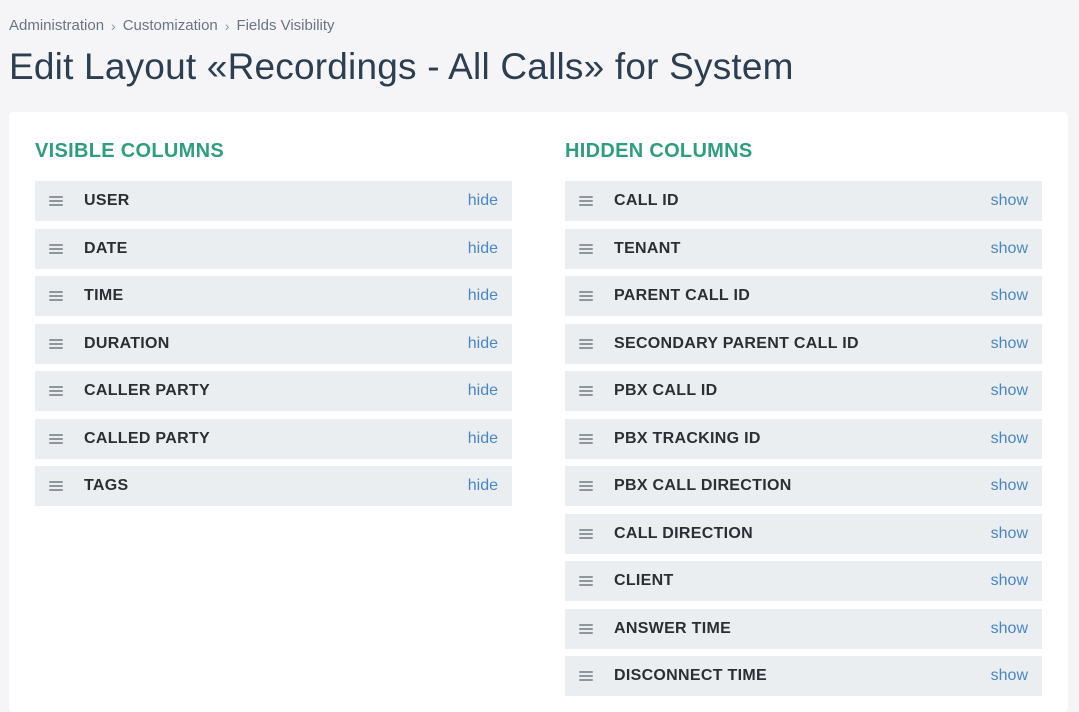 The image size is (1079, 712). Describe the element at coordinates (129, 151) in the screenshot. I see `visible-columns-title: VISIBLE COLUMNS` at that location.